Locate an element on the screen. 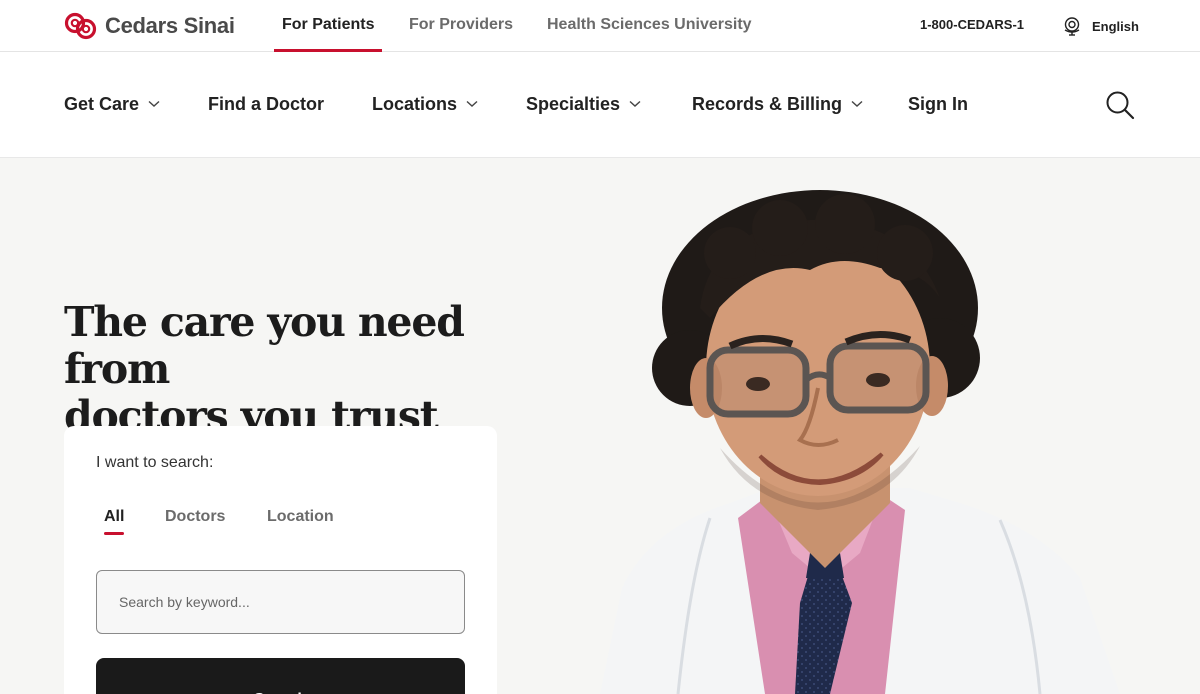  keyword-search-input is located at coordinates (280, 602).